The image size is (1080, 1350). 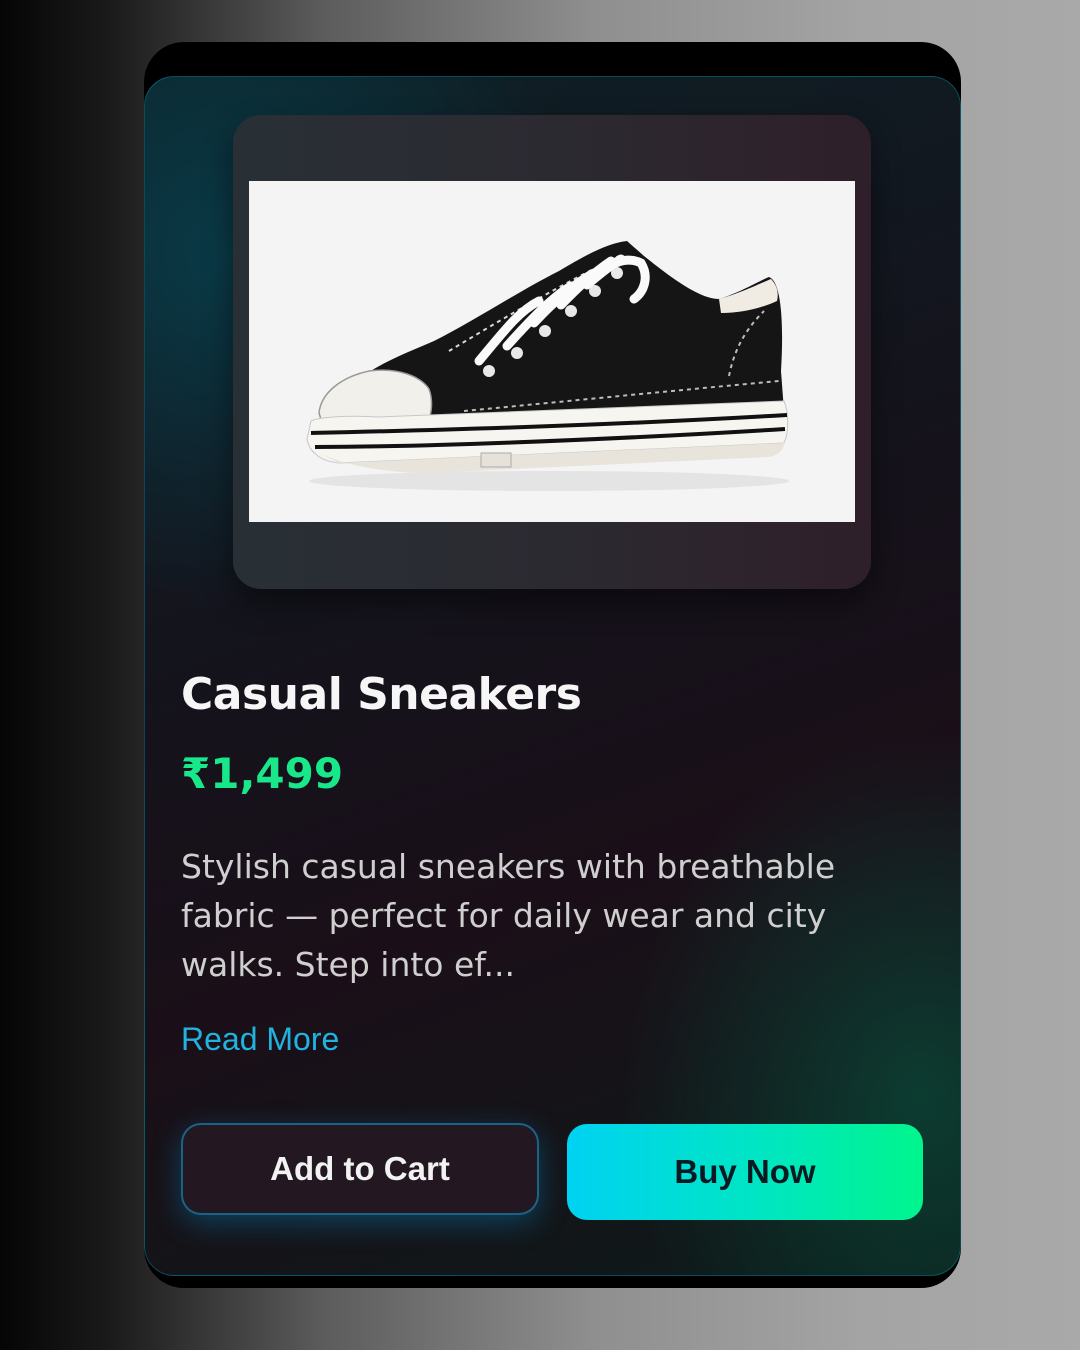 What do you see at coordinates (381, 694) in the screenshot?
I see `product-title: Casual Sneakers` at bounding box center [381, 694].